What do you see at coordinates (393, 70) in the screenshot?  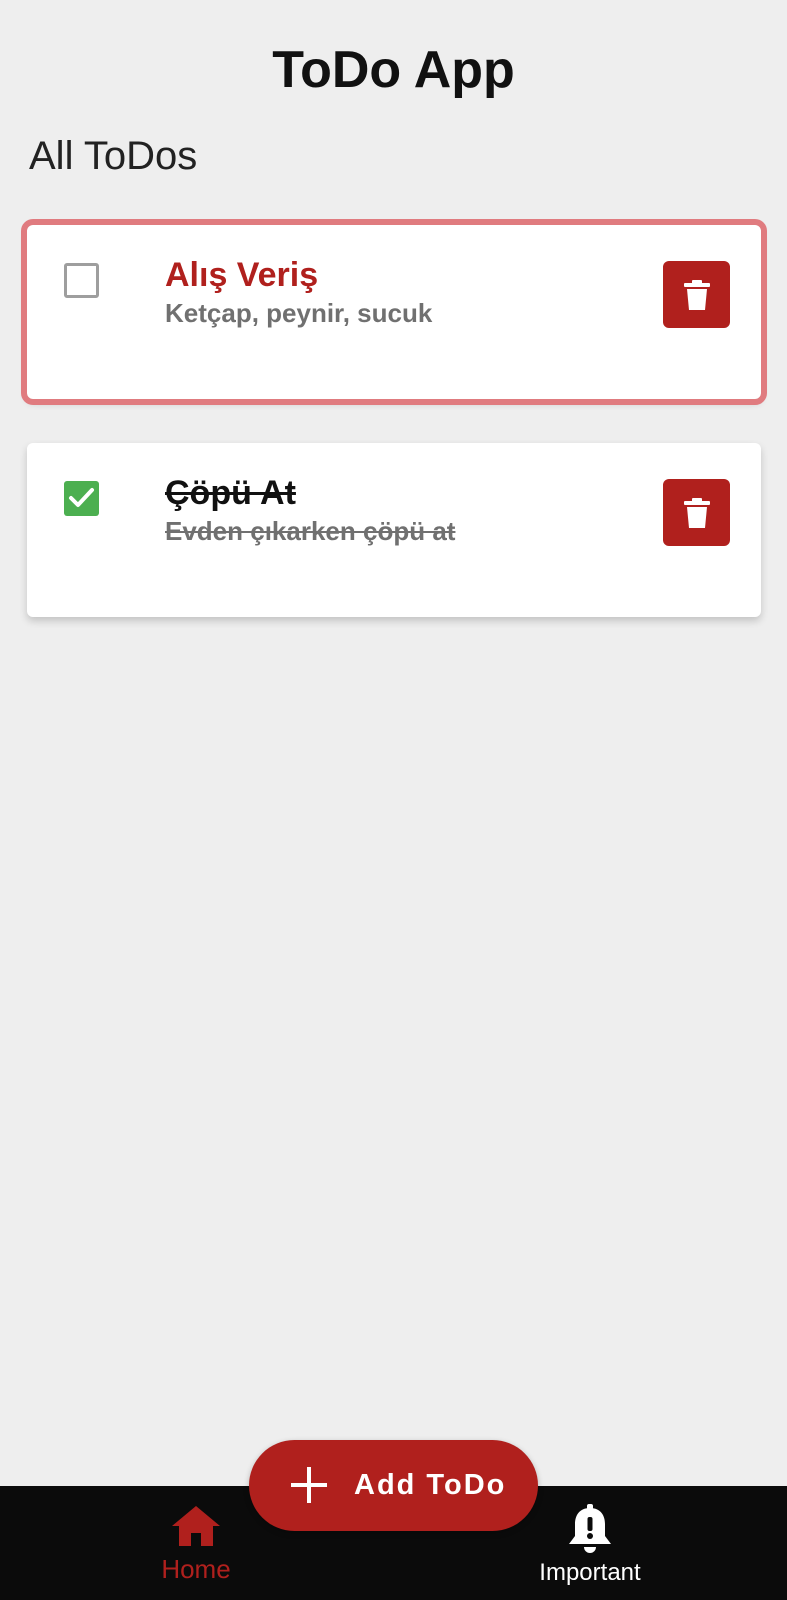 I see `page-title: ToDo App` at bounding box center [393, 70].